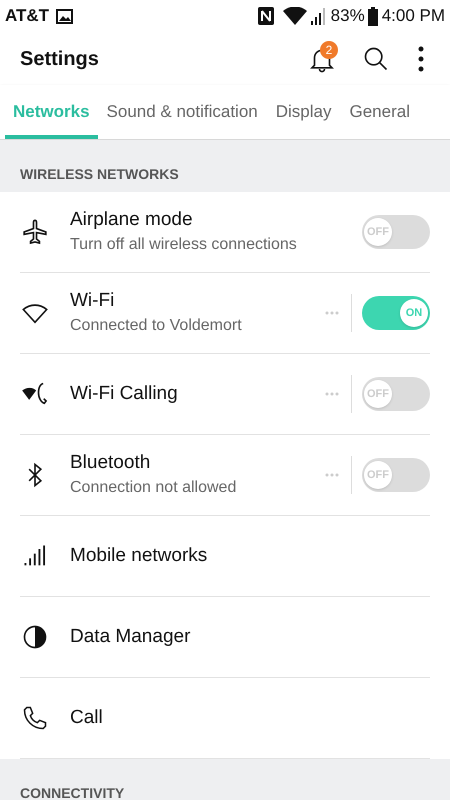 Image resolution: width=450 pixels, height=800 pixels. What do you see at coordinates (154, 488) in the screenshot?
I see `row-subtitle: Connection not allowed` at bounding box center [154, 488].